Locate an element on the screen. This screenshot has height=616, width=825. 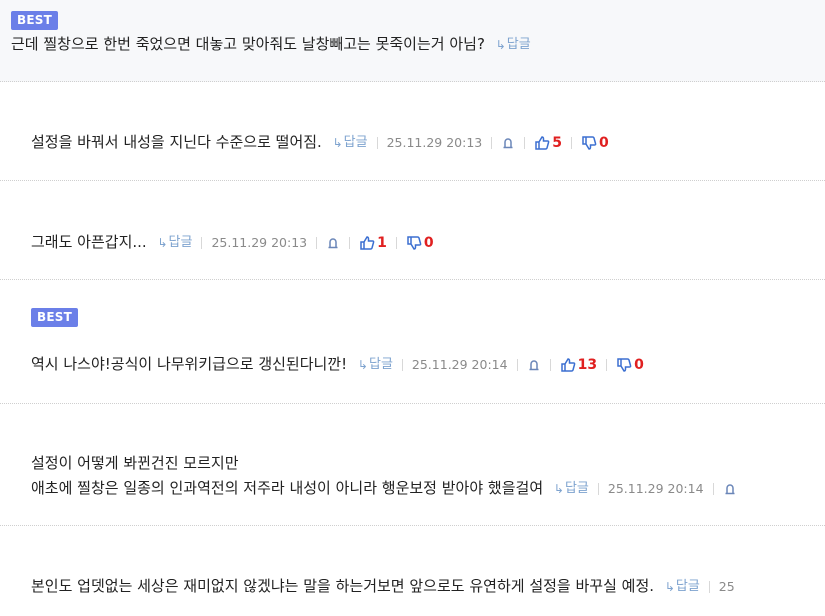
upvote-count: 1 is located at coordinates (382, 242).